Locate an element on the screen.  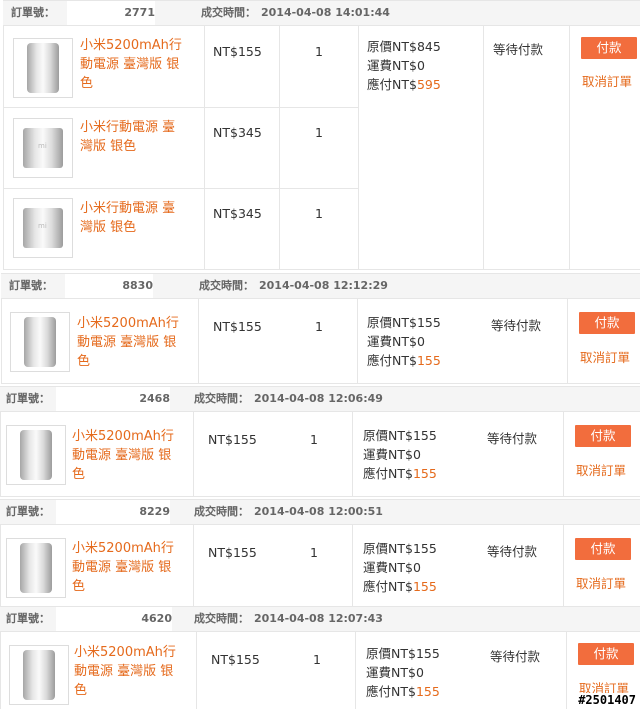
order-header: 訂單號： 8229 成交時間： 2014-04-08 12:00:51 is located at coordinates (320, 512).